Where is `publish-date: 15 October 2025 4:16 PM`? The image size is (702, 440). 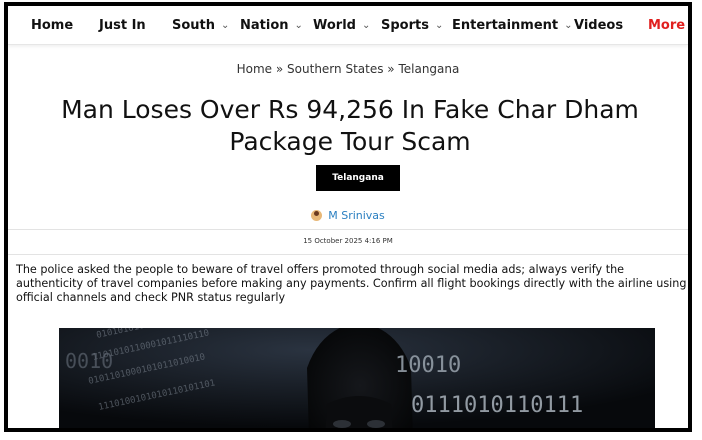
publish-date: 15 October 2025 4:16 PM is located at coordinates (348, 241).